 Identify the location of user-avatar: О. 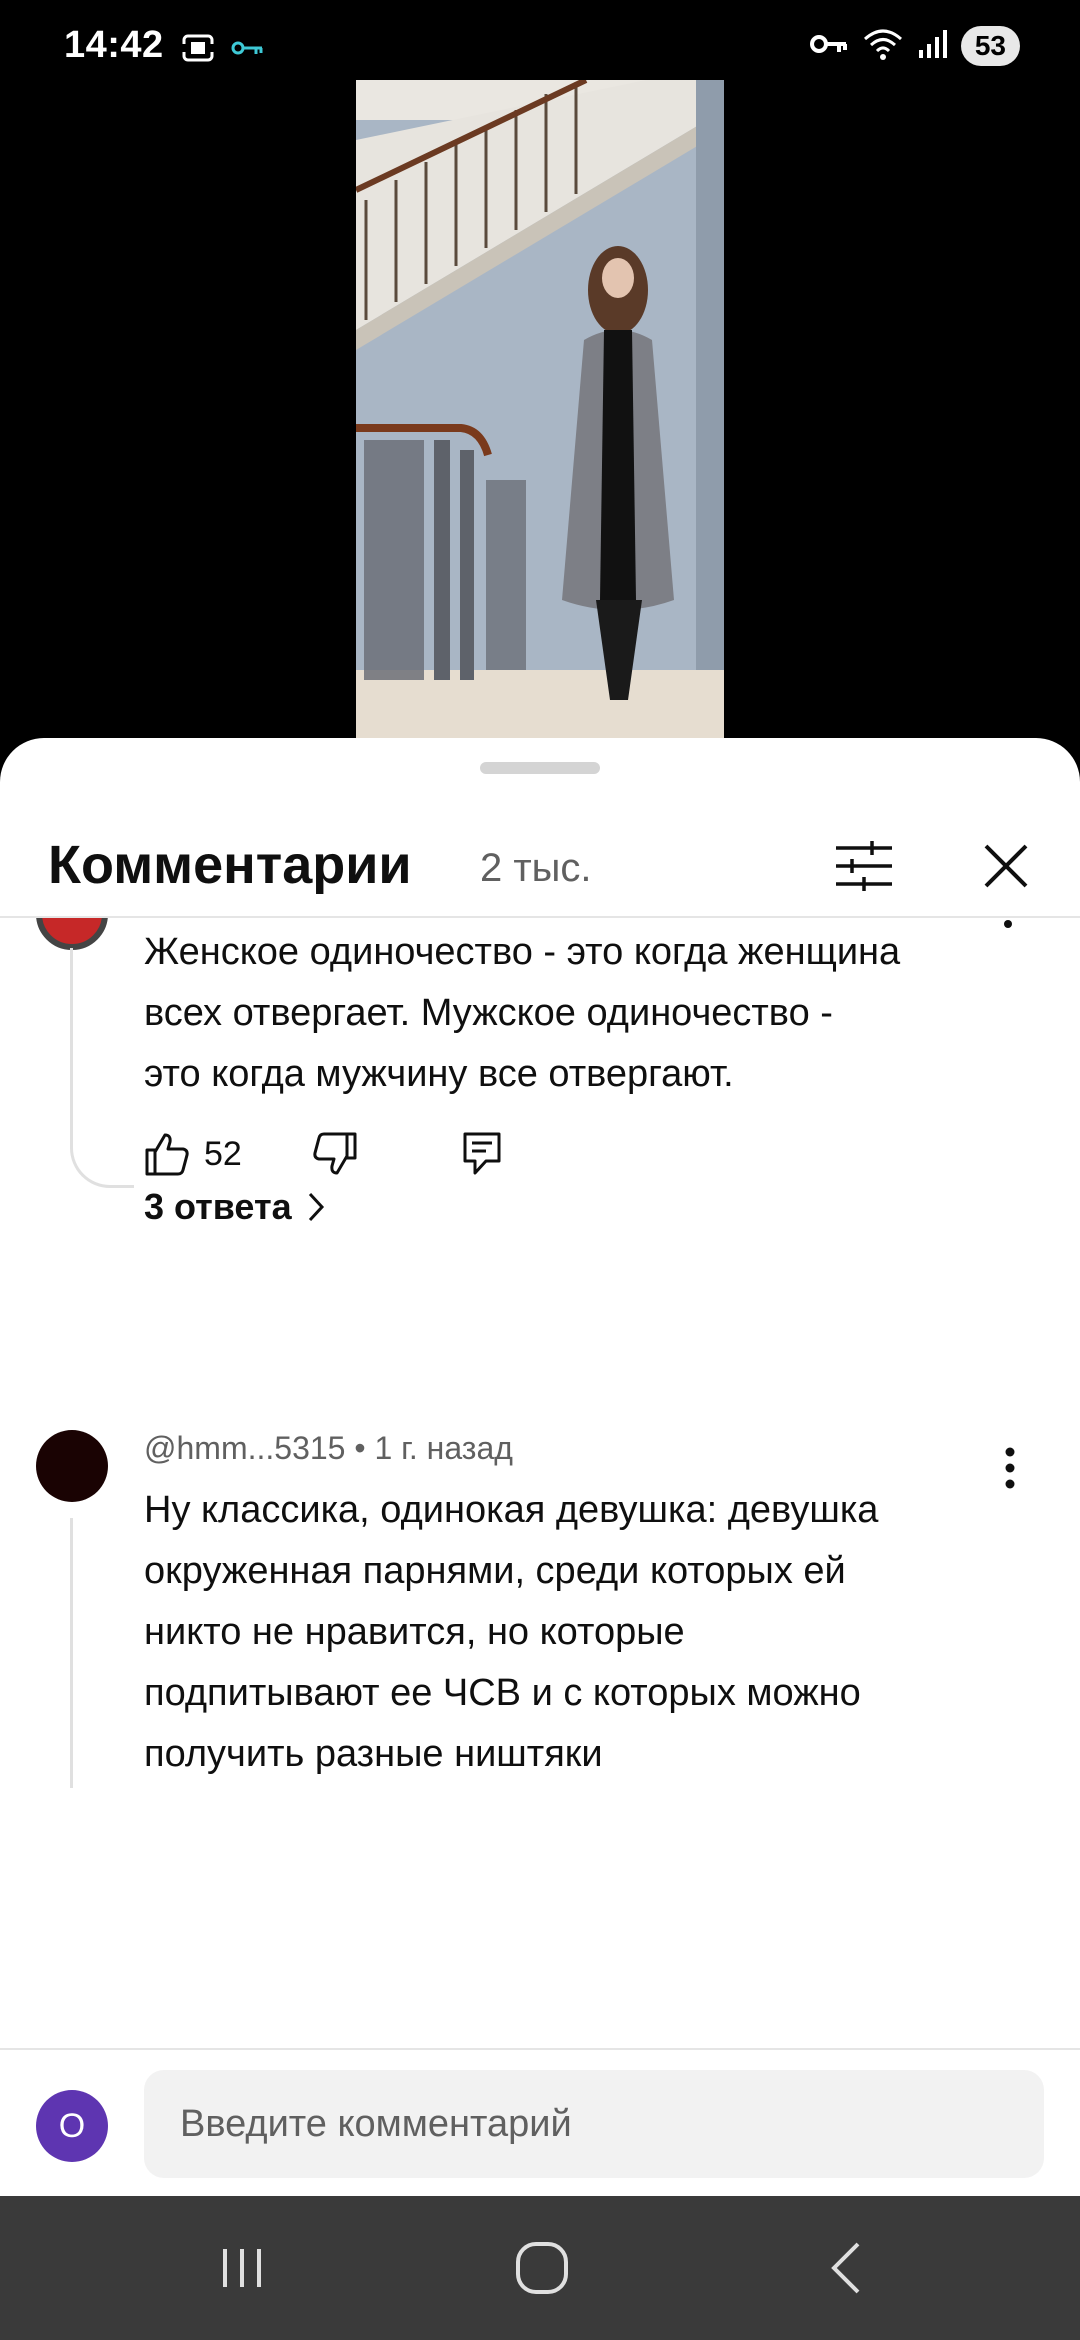
(72, 2126).